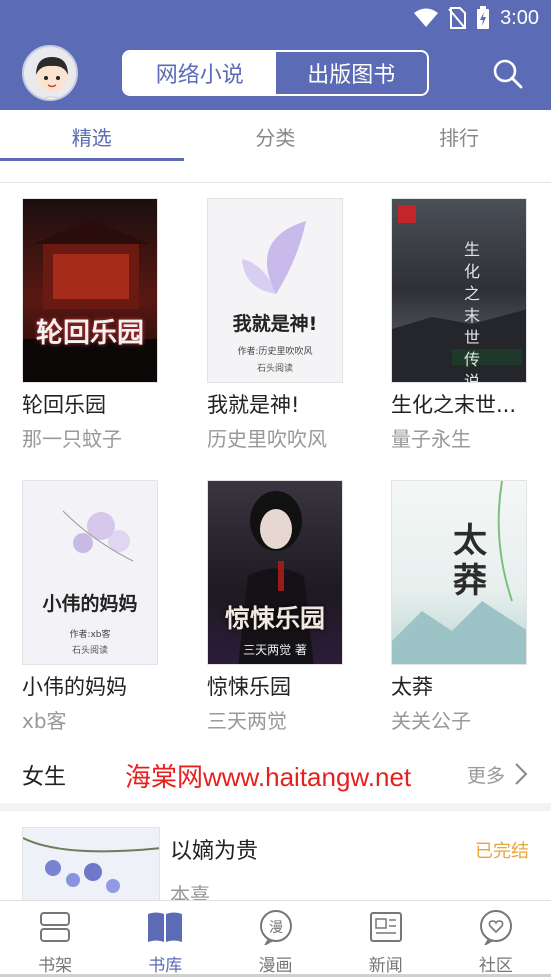 The width and height of the screenshot is (551, 977). What do you see at coordinates (247, 721) in the screenshot?
I see `book-author: 三天两觉` at bounding box center [247, 721].